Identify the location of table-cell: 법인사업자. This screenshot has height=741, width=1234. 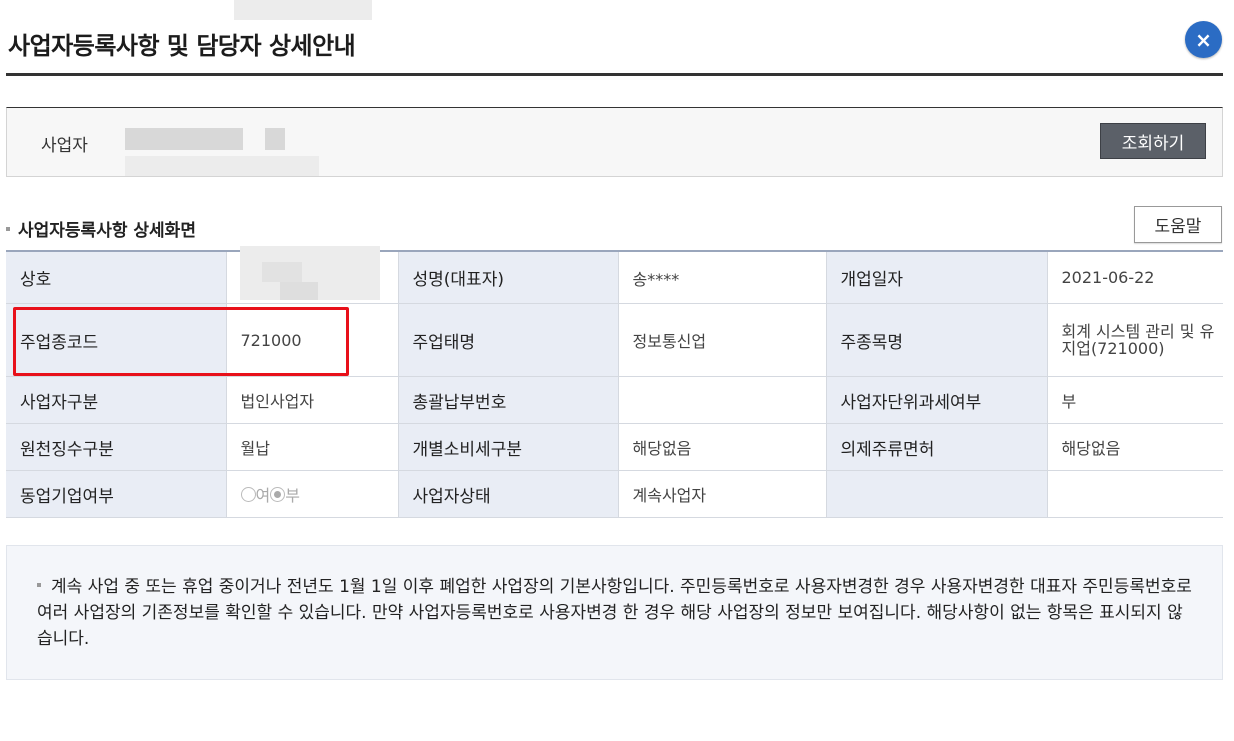
(312, 400).